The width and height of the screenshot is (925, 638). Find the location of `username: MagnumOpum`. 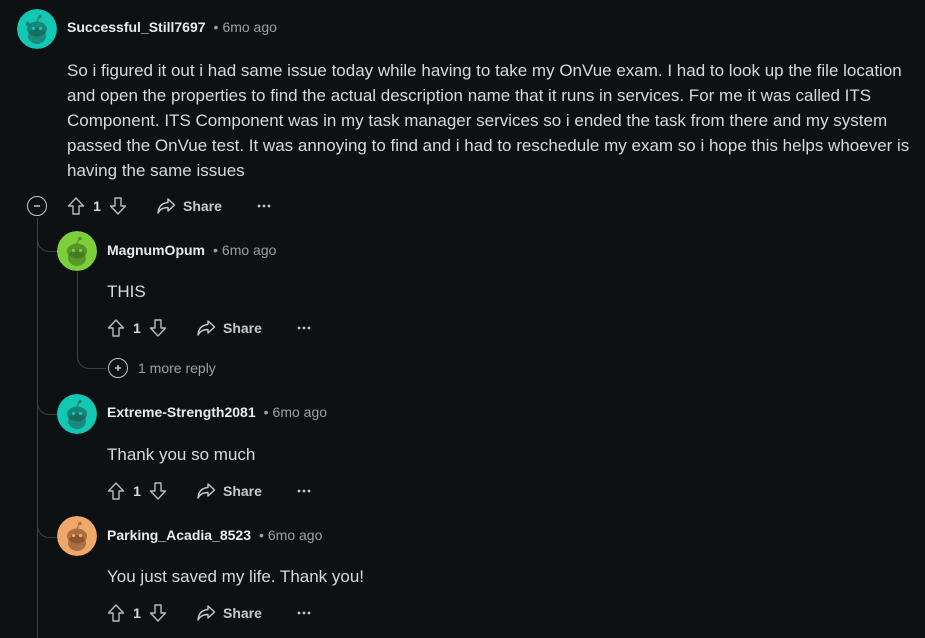

username: MagnumOpum is located at coordinates (156, 250).